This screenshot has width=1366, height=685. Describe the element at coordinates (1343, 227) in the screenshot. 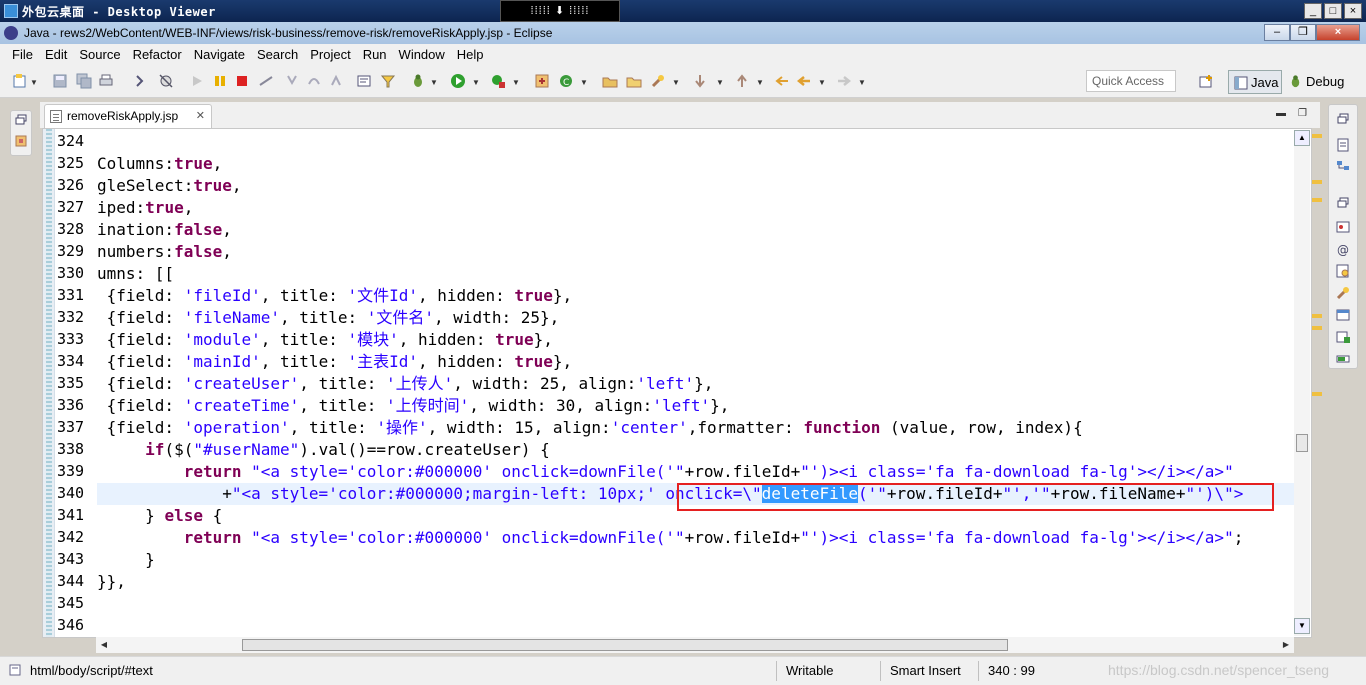

I see `problems-icon` at that location.